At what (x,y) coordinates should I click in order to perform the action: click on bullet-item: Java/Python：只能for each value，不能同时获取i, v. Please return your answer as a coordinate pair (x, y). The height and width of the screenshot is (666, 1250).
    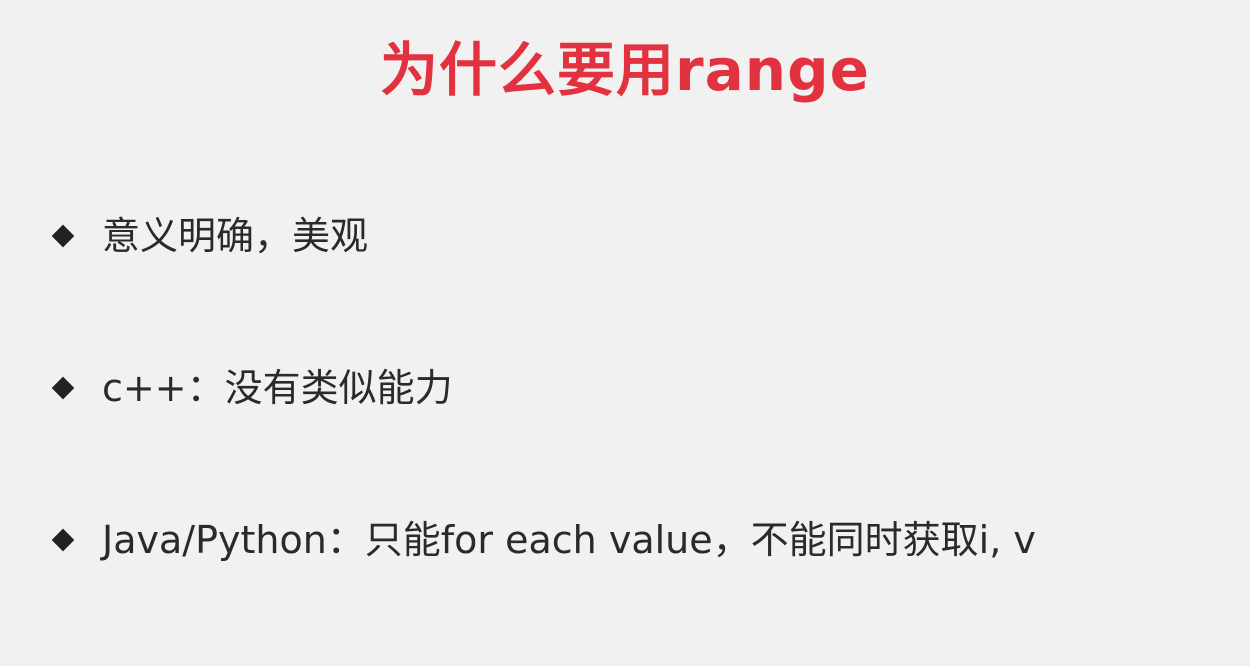
    Looking at the image, I should click on (544, 540).